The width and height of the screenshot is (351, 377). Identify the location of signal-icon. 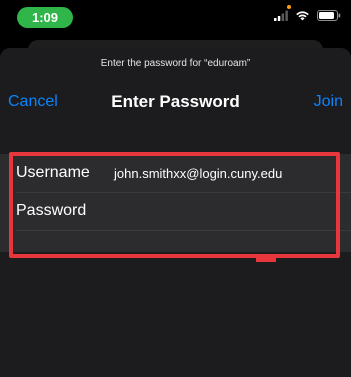
(281, 17).